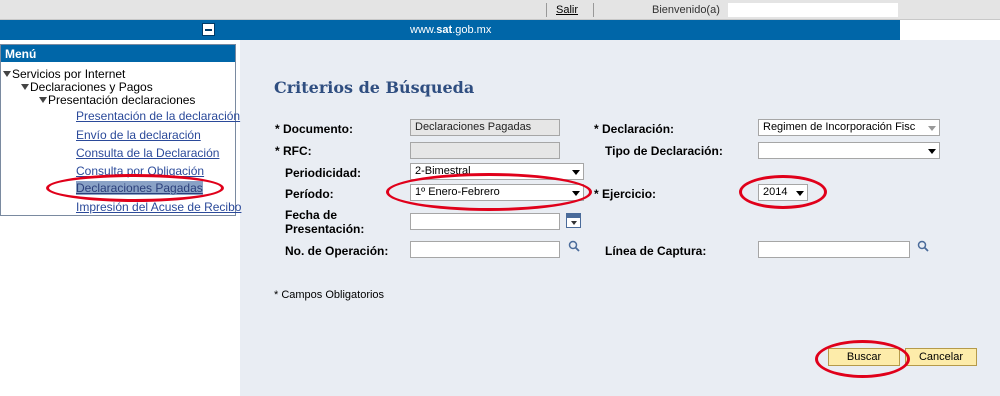 The image size is (1000, 396). What do you see at coordinates (337, 251) in the screenshot?
I see `operacion-label: No. de Operación:` at bounding box center [337, 251].